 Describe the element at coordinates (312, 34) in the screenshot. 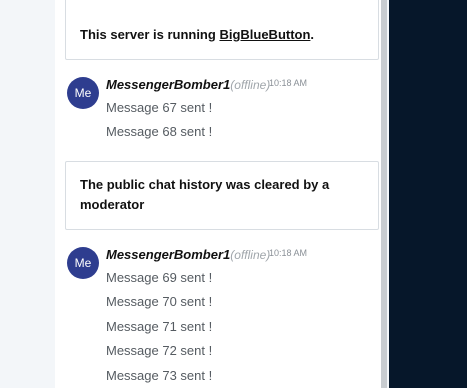

I see `server-notice-suffix: .` at that location.